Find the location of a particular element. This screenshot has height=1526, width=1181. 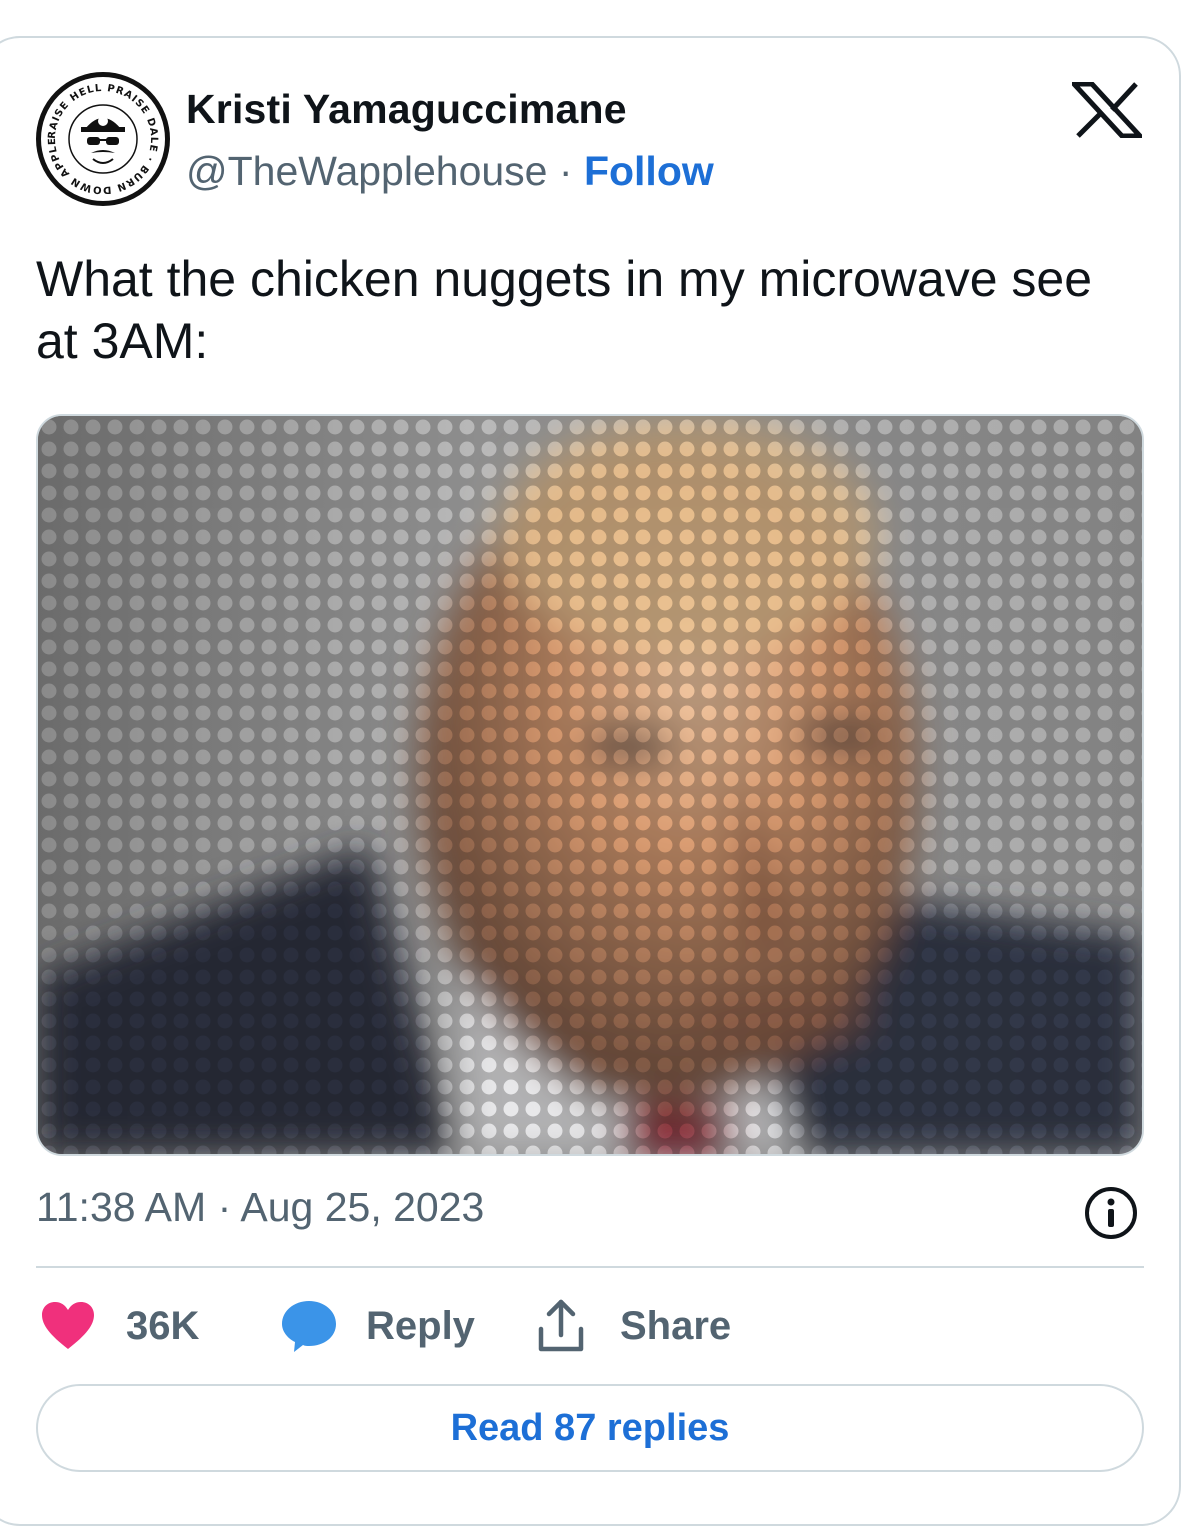

author-handle-row: @TheWapplehouse · Follow is located at coordinates (450, 171).